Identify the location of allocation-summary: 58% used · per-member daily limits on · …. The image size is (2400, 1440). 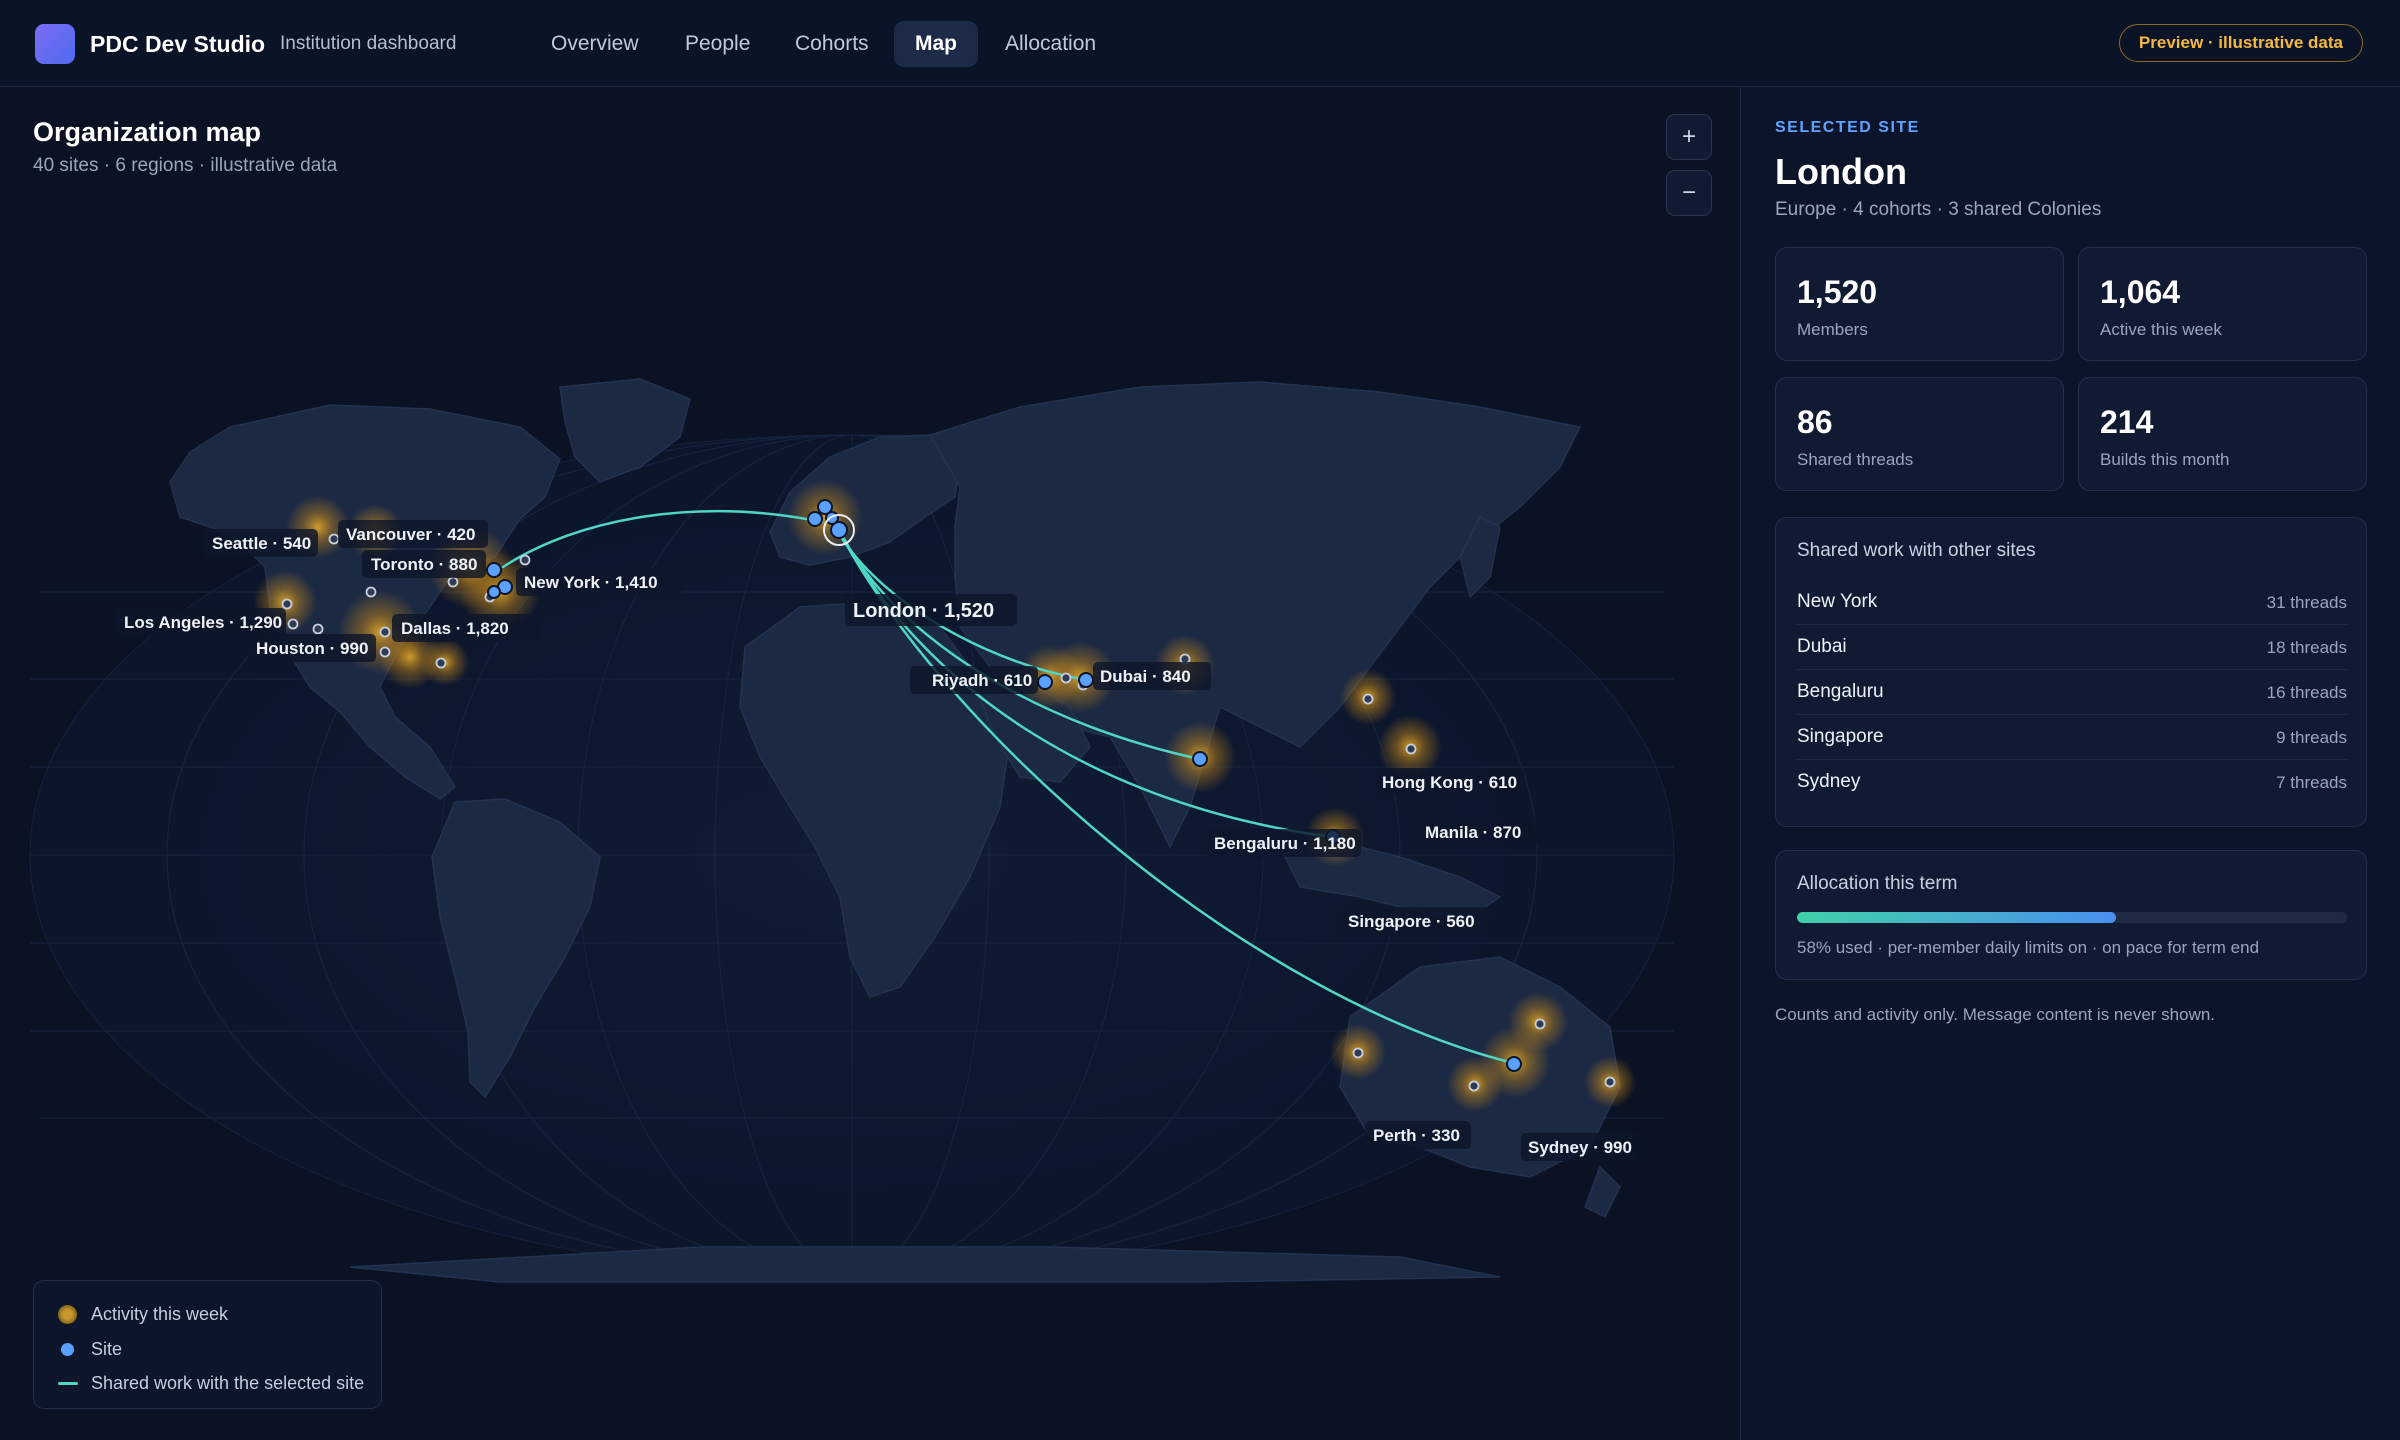
(2028, 947).